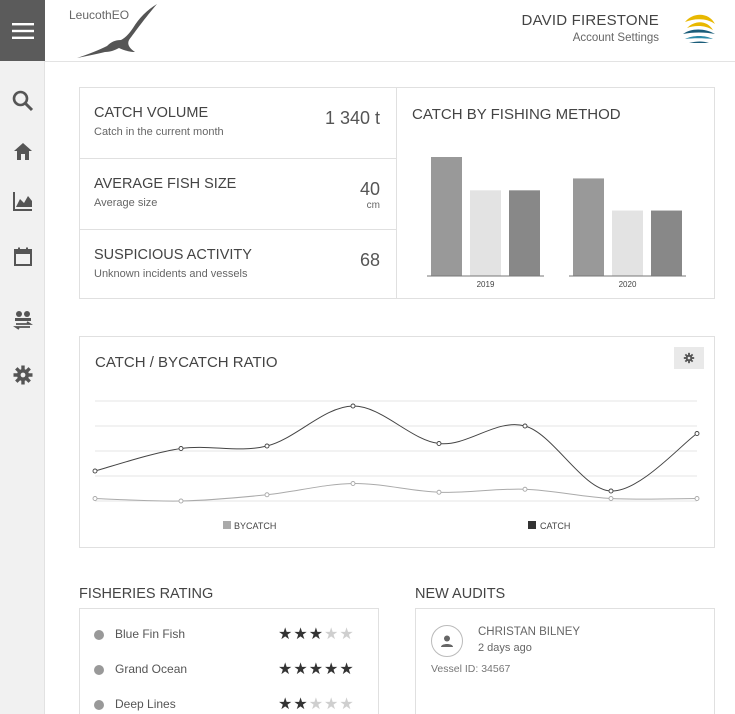 The height and width of the screenshot is (714, 735). I want to click on user-avatar-icon, so click(447, 641).